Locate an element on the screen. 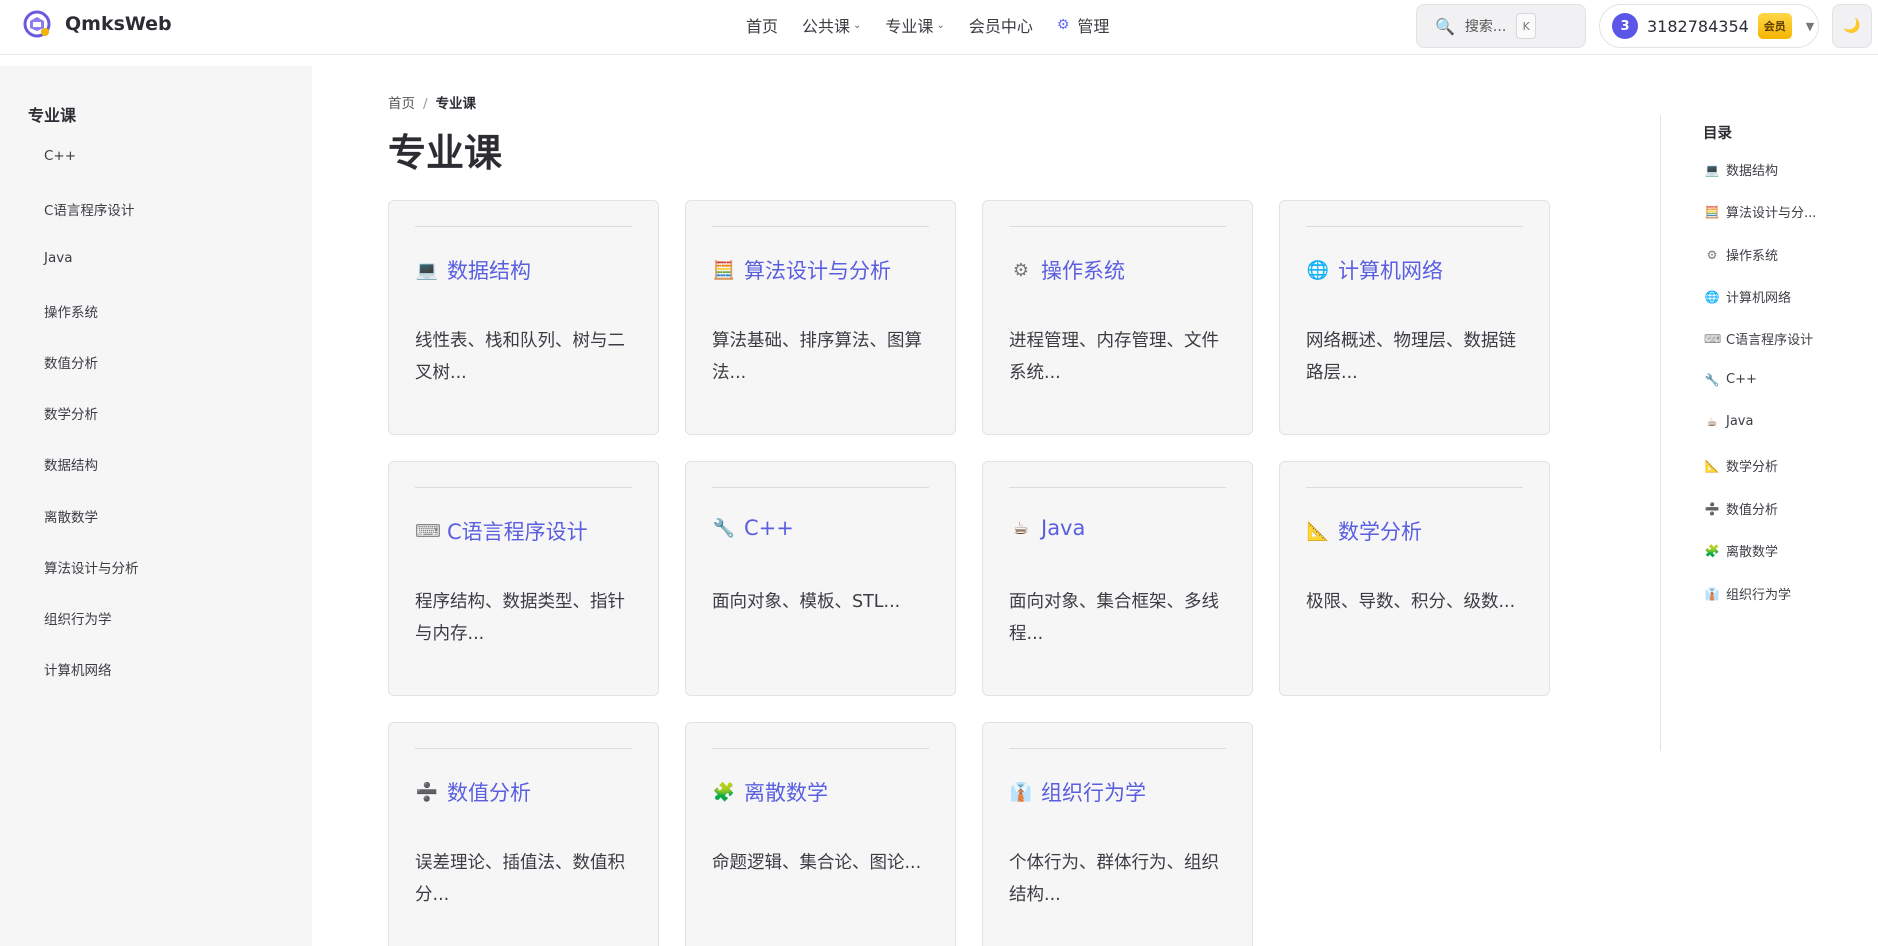 The image size is (1878, 946). logo-icon is located at coordinates (37, 24).